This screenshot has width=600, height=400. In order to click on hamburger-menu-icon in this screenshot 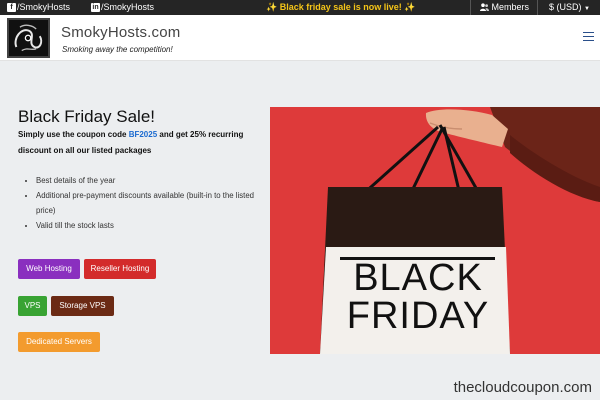, I will do `click(588, 37)`.